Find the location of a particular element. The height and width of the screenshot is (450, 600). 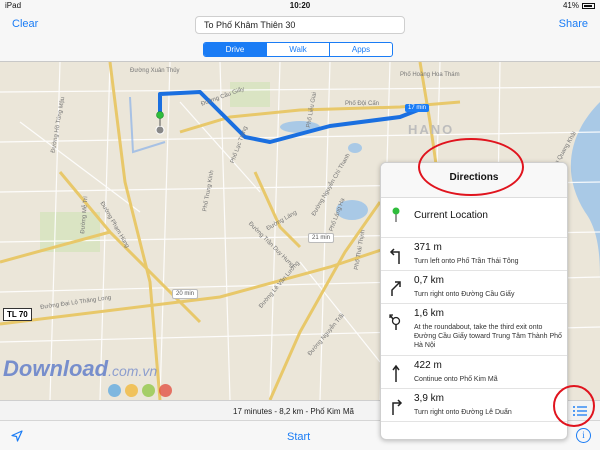

city-label: HANO is located at coordinates (431, 129).